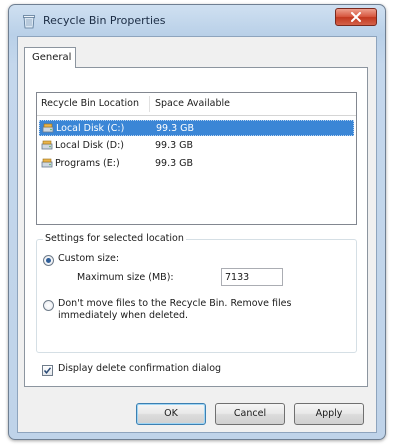 Image resolution: width=394 pixels, height=446 pixels. I want to click on location-name: Programs (E:), so click(87, 163).